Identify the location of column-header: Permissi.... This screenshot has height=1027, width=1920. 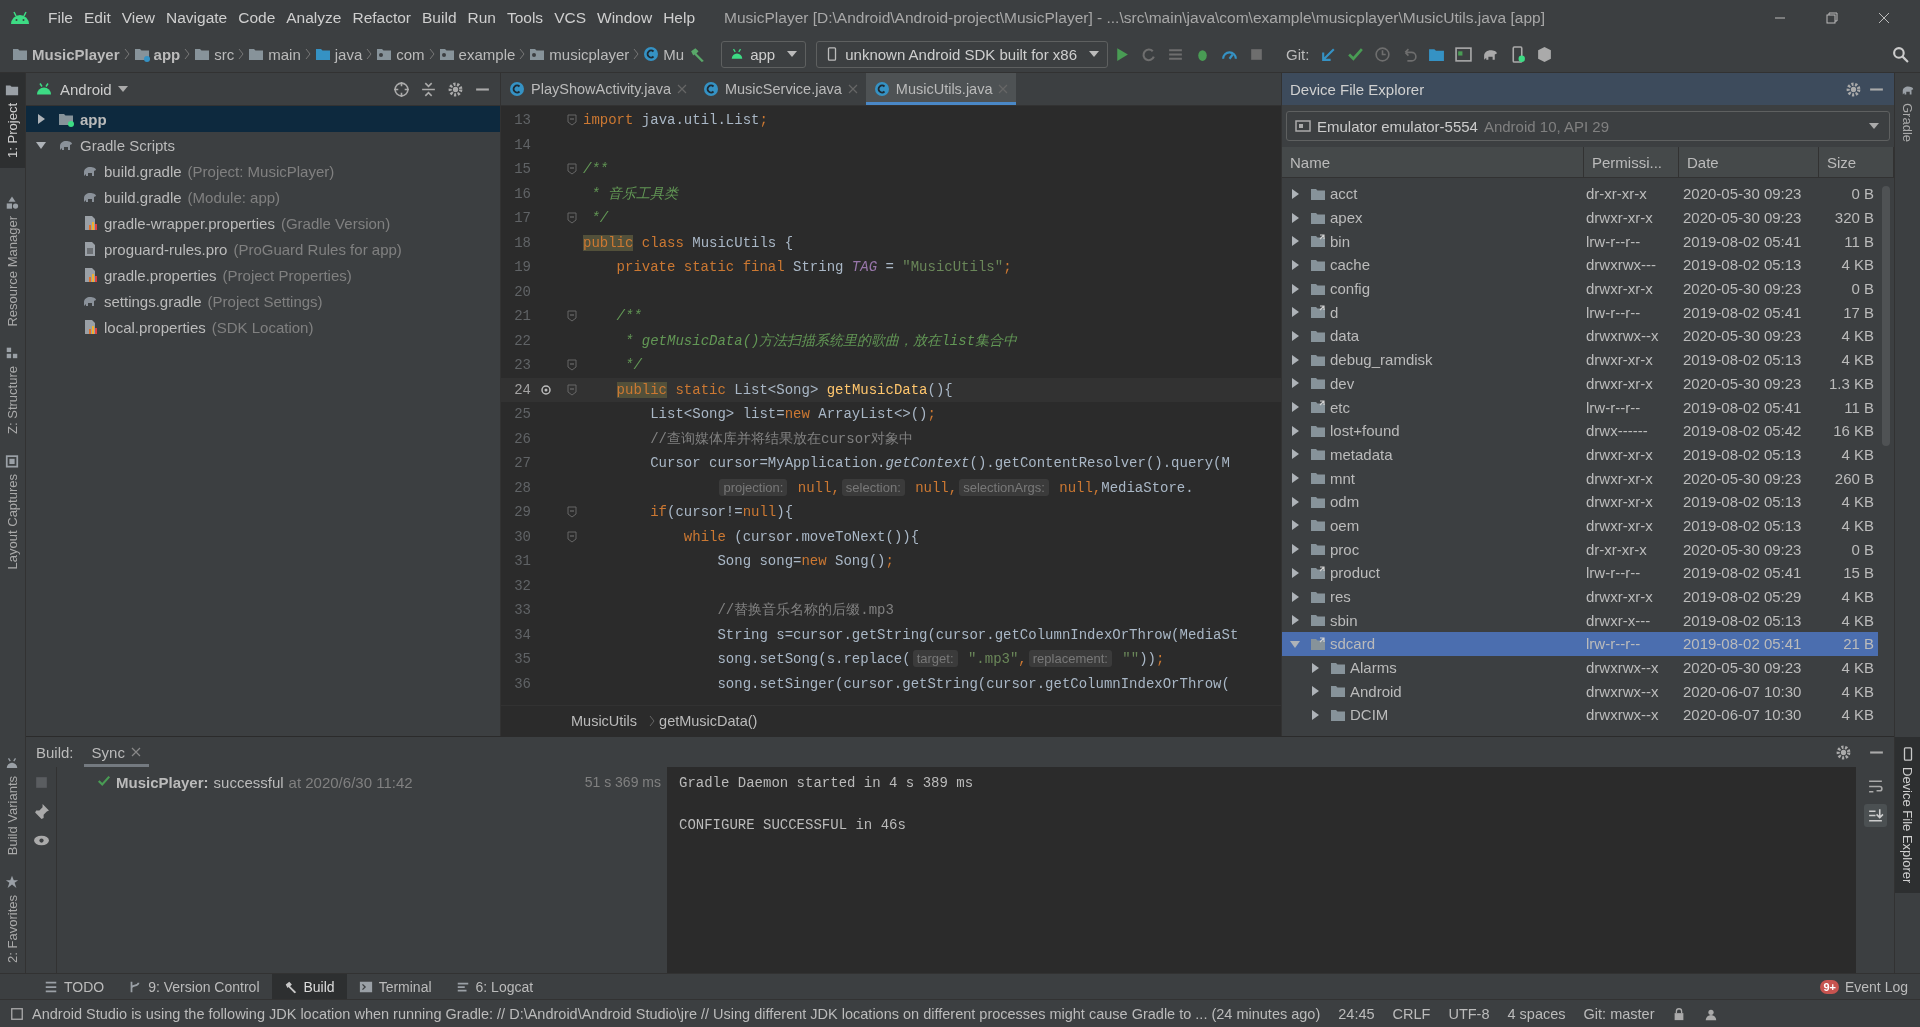
(1631, 162).